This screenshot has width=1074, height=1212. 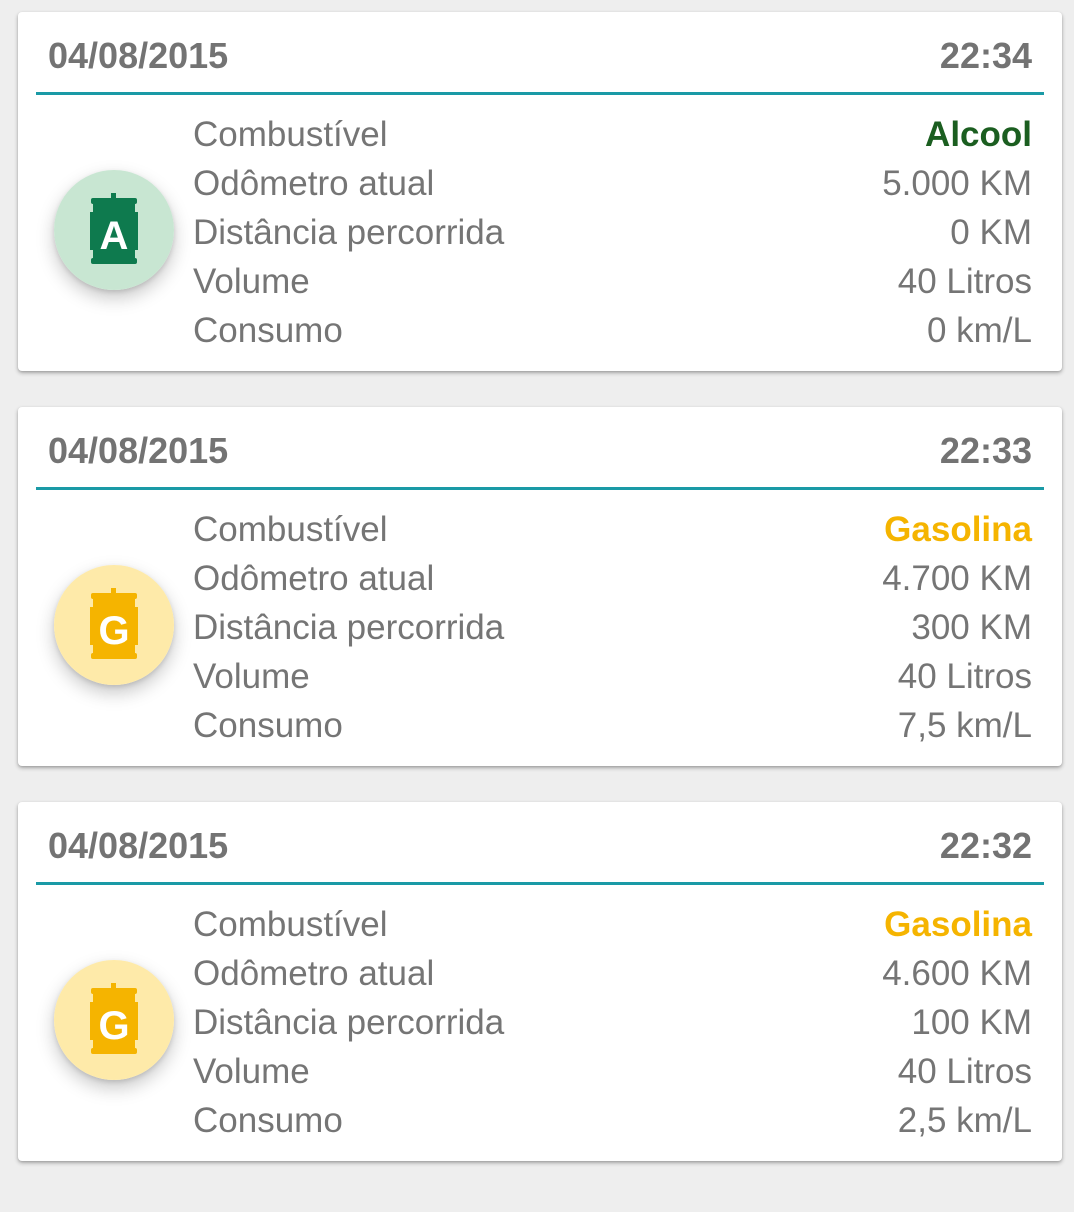 I want to click on distance-row: Distância percorrida 300 KM, so click(x=612, y=627).